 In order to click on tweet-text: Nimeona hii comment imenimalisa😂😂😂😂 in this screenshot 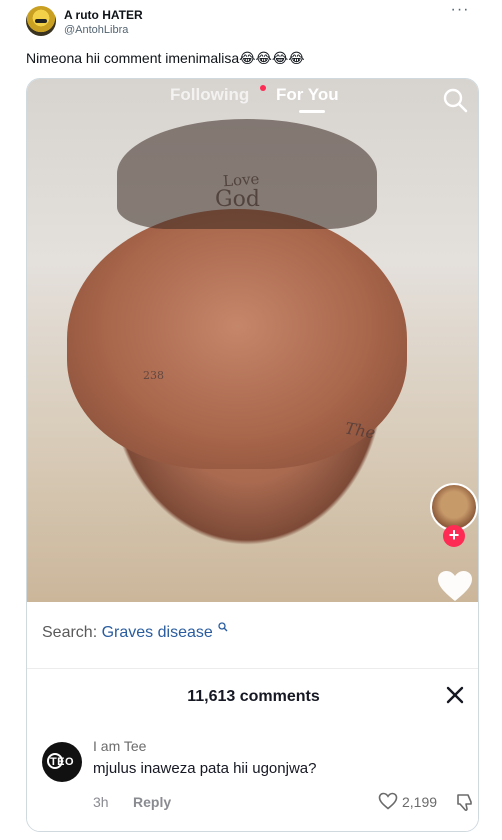, I will do `click(165, 58)`.